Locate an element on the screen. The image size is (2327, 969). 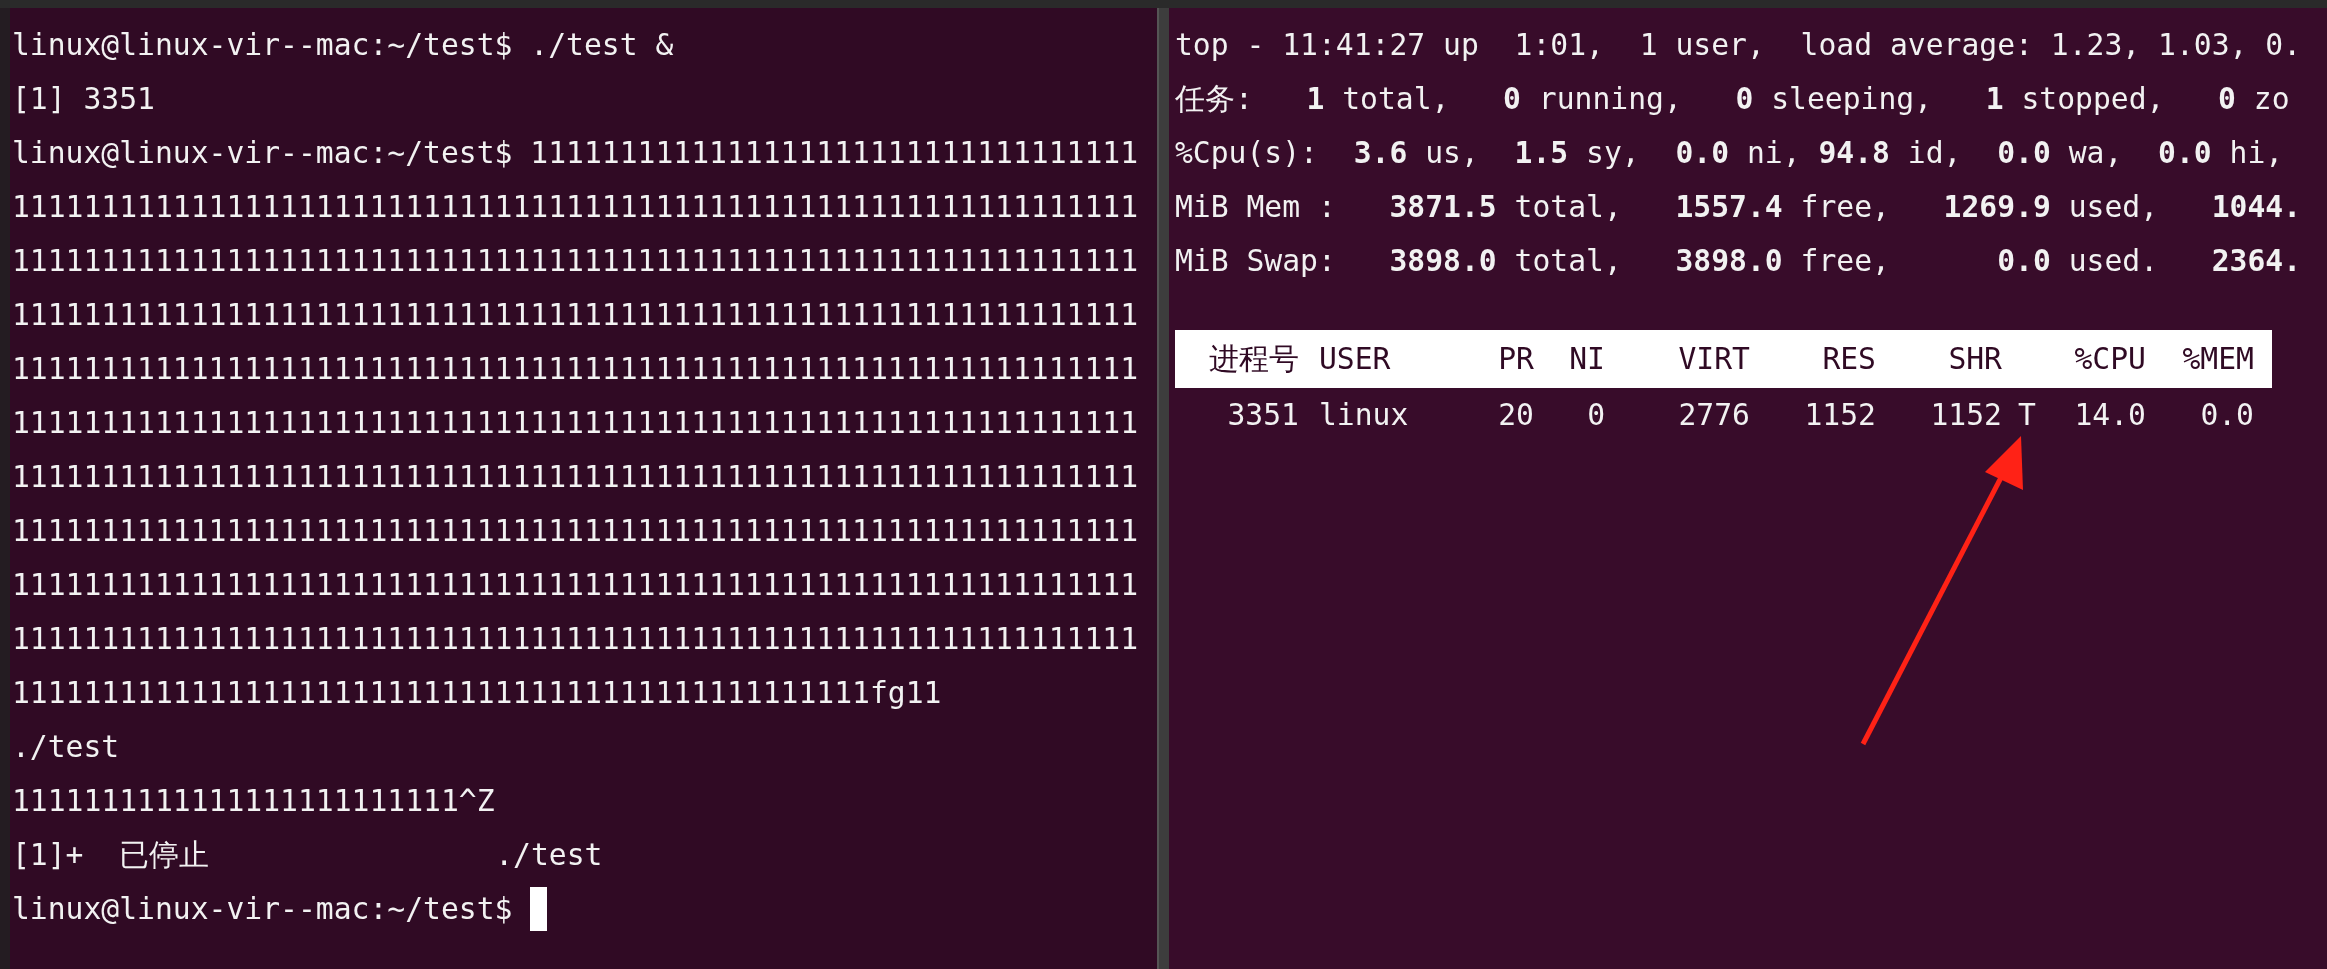
summary-line: MiB Mem : 3871.5 total, 1557.4 free, 1269.9 used, 1044. is located at coordinates (1739, 207).